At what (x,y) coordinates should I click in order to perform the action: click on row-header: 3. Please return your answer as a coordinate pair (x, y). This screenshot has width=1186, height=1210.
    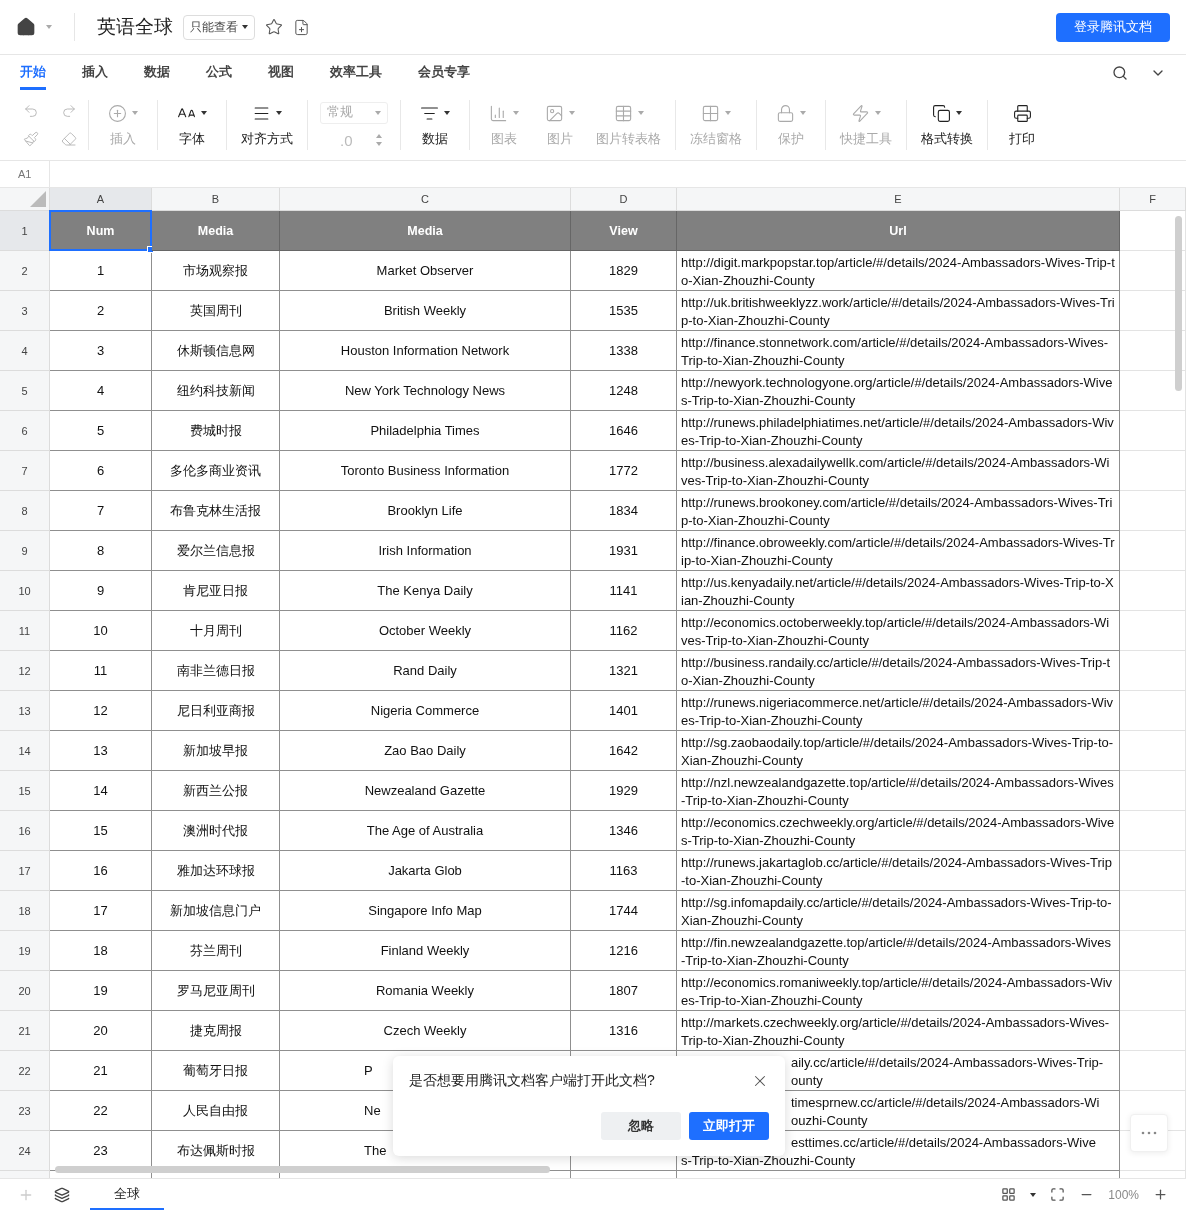
    Looking at the image, I should click on (25, 311).